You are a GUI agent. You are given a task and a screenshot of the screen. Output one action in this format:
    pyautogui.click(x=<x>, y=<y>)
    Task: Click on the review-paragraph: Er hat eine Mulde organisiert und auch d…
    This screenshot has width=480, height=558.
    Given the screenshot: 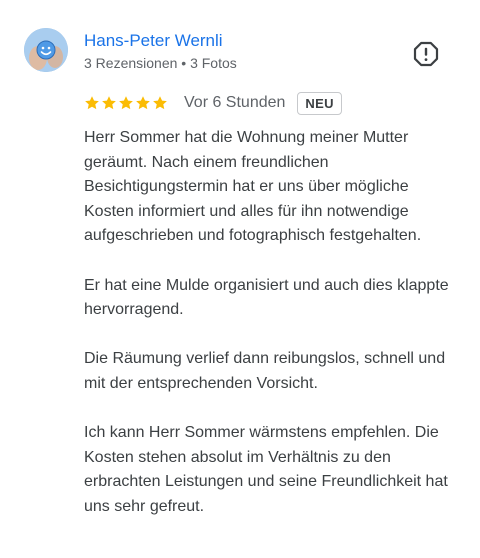 What is the action you would take?
    pyautogui.click(x=266, y=297)
    